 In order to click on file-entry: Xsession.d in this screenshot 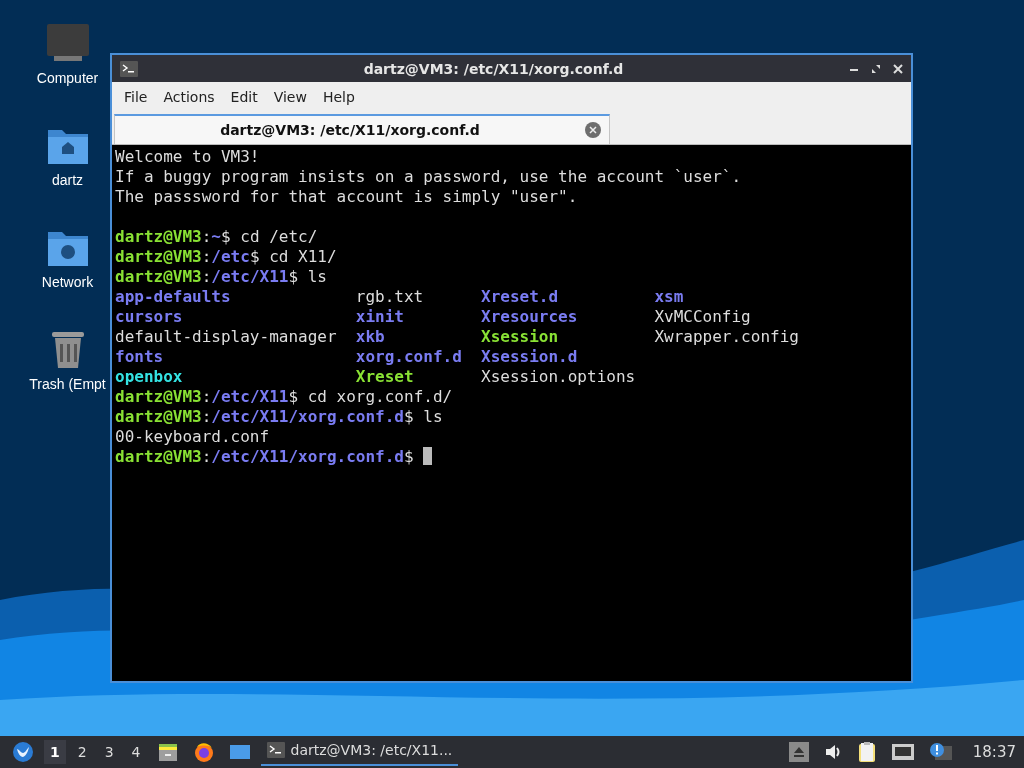, I will do `click(530, 357)`.